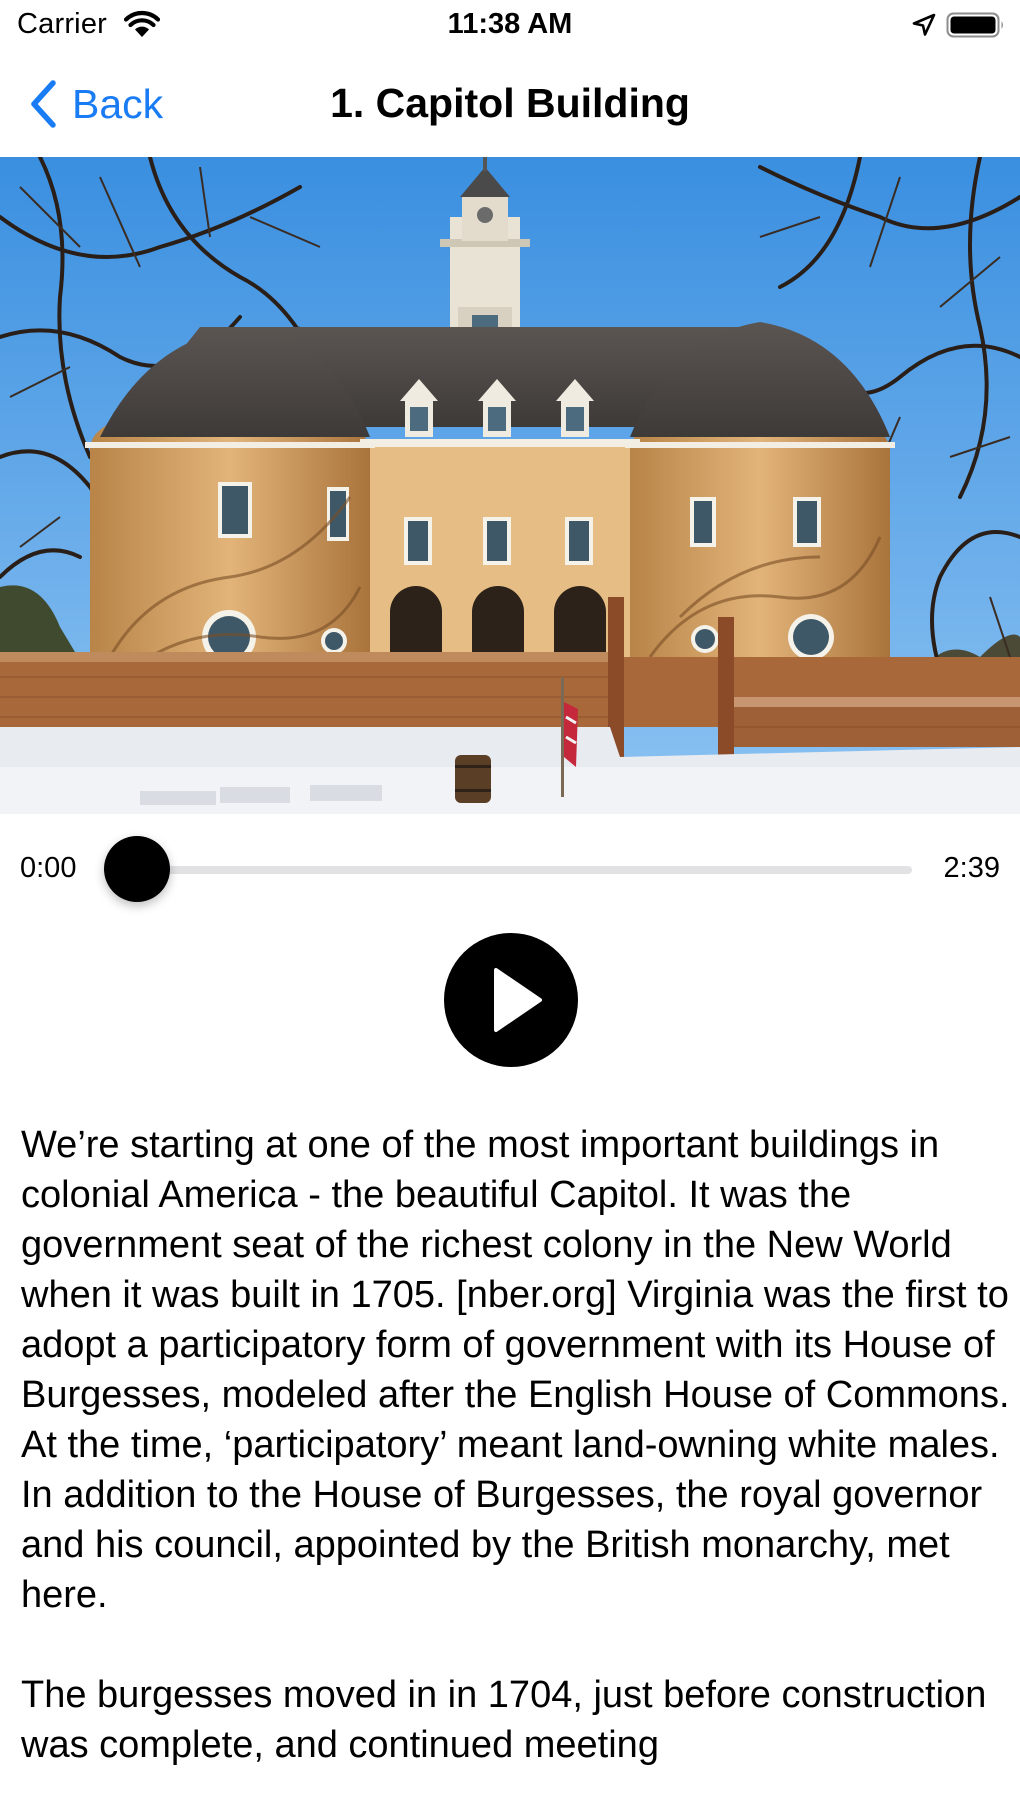 Image resolution: width=1020 pixels, height=1820 pixels. I want to click on status-time: 11:38 AM, so click(510, 24).